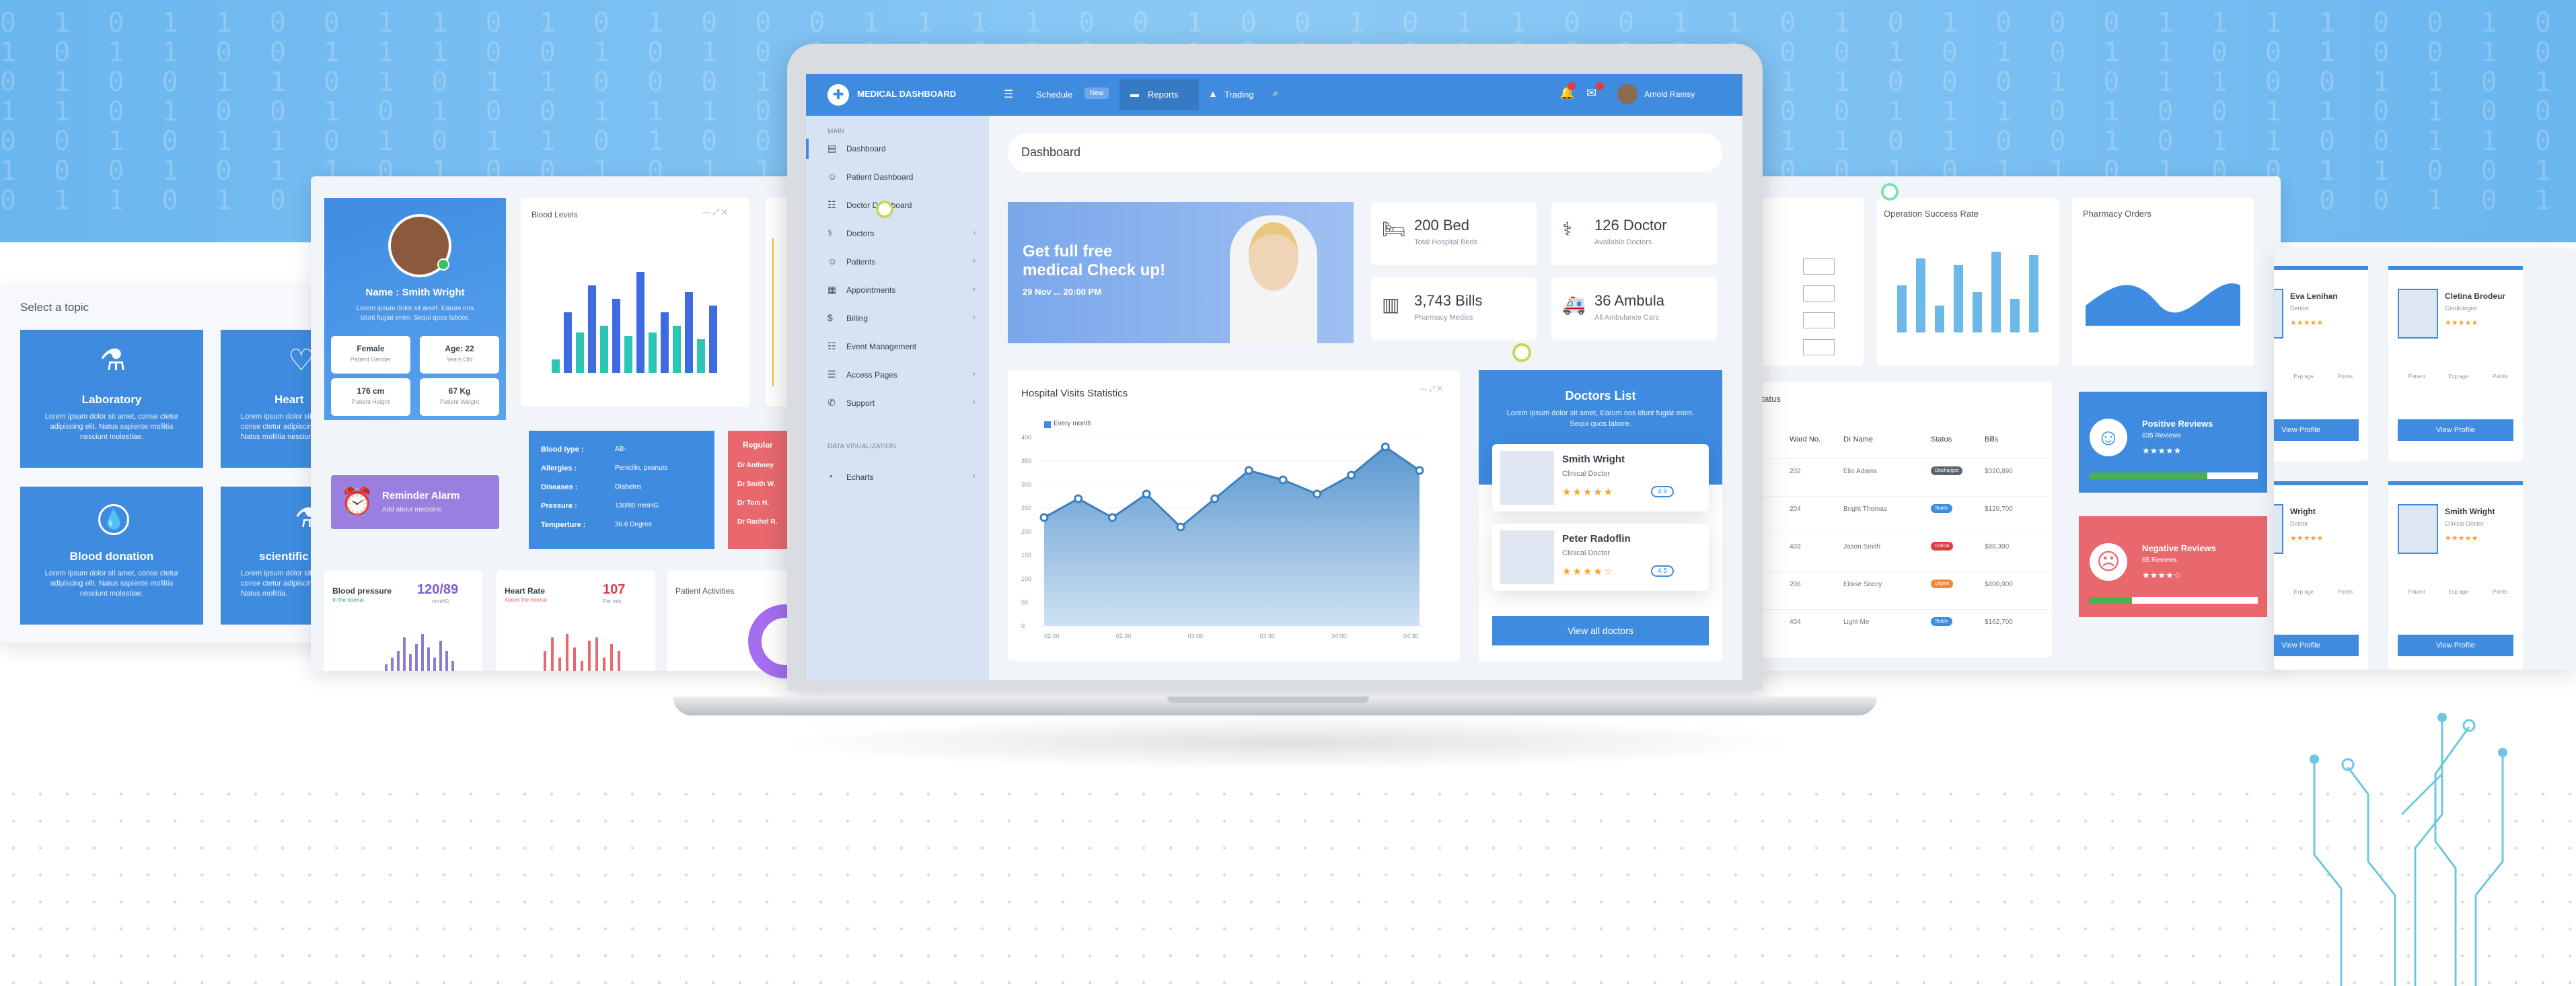  What do you see at coordinates (1862, 547) in the screenshot?
I see `cell-doctor: Jason Smith` at bounding box center [1862, 547].